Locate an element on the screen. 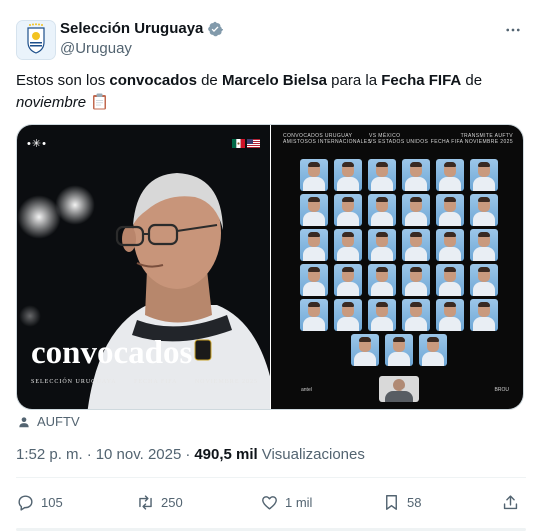  share-icon is located at coordinates (510, 501).